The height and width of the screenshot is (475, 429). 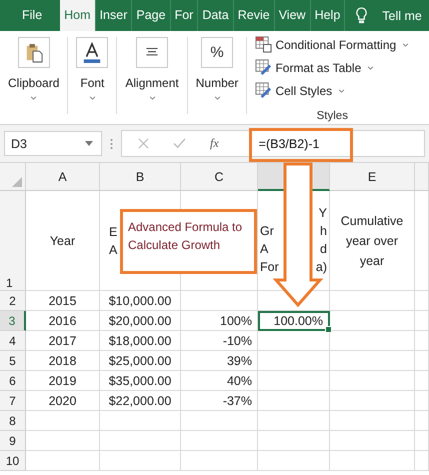 I want to click on styles-menu-item: Conditional Formatting, so click(x=335, y=45).